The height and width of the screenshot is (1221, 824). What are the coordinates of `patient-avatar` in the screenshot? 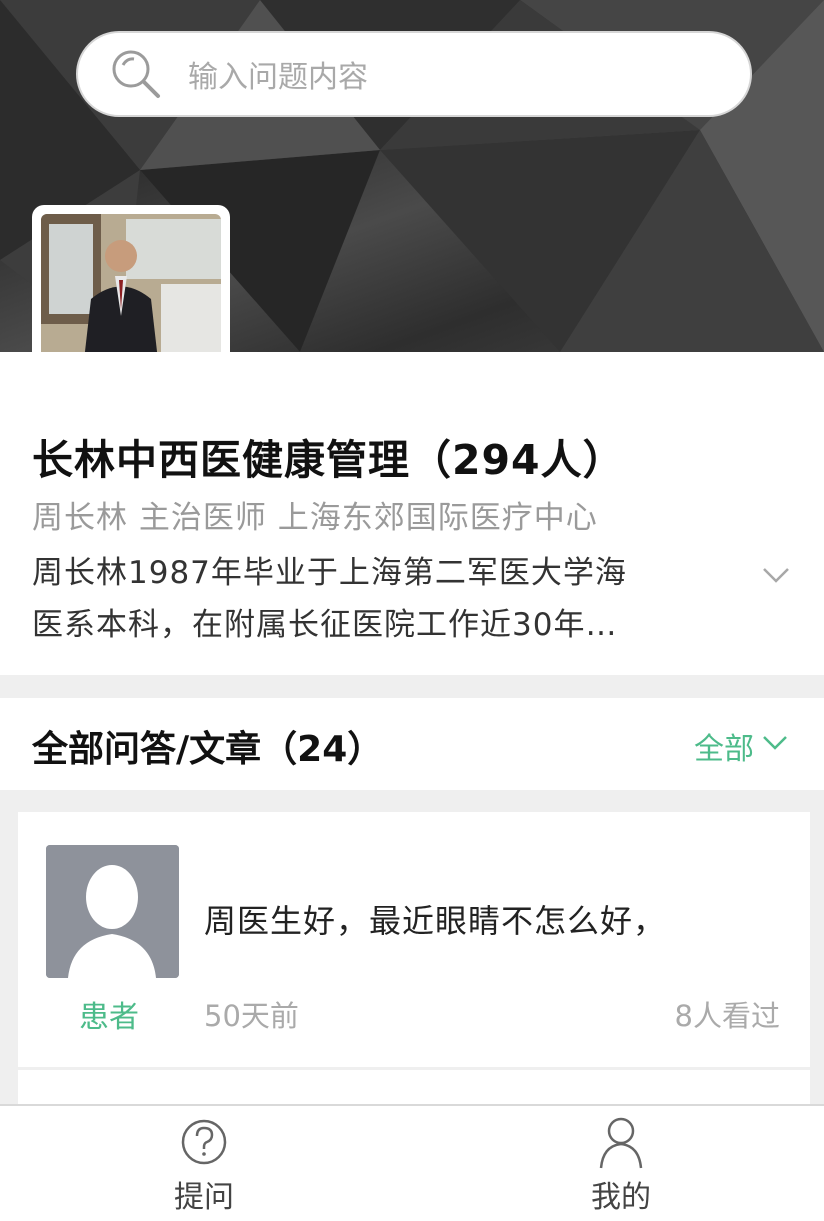 It's located at (112, 911).